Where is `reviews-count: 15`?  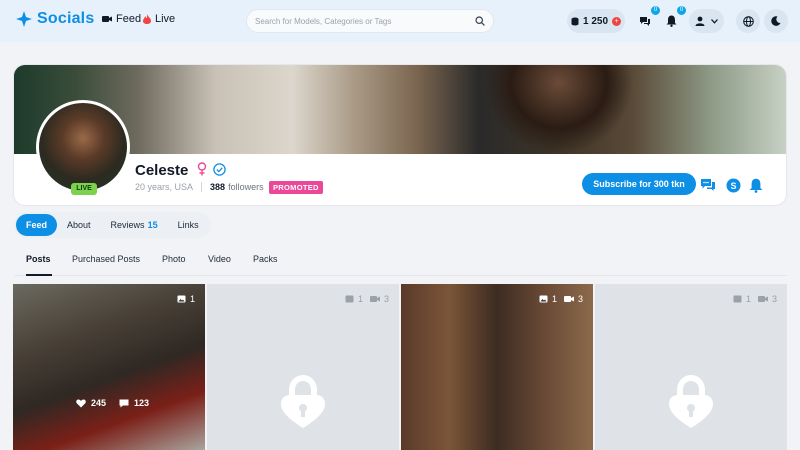 reviews-count: 15 is located at coordinates (152, 225).